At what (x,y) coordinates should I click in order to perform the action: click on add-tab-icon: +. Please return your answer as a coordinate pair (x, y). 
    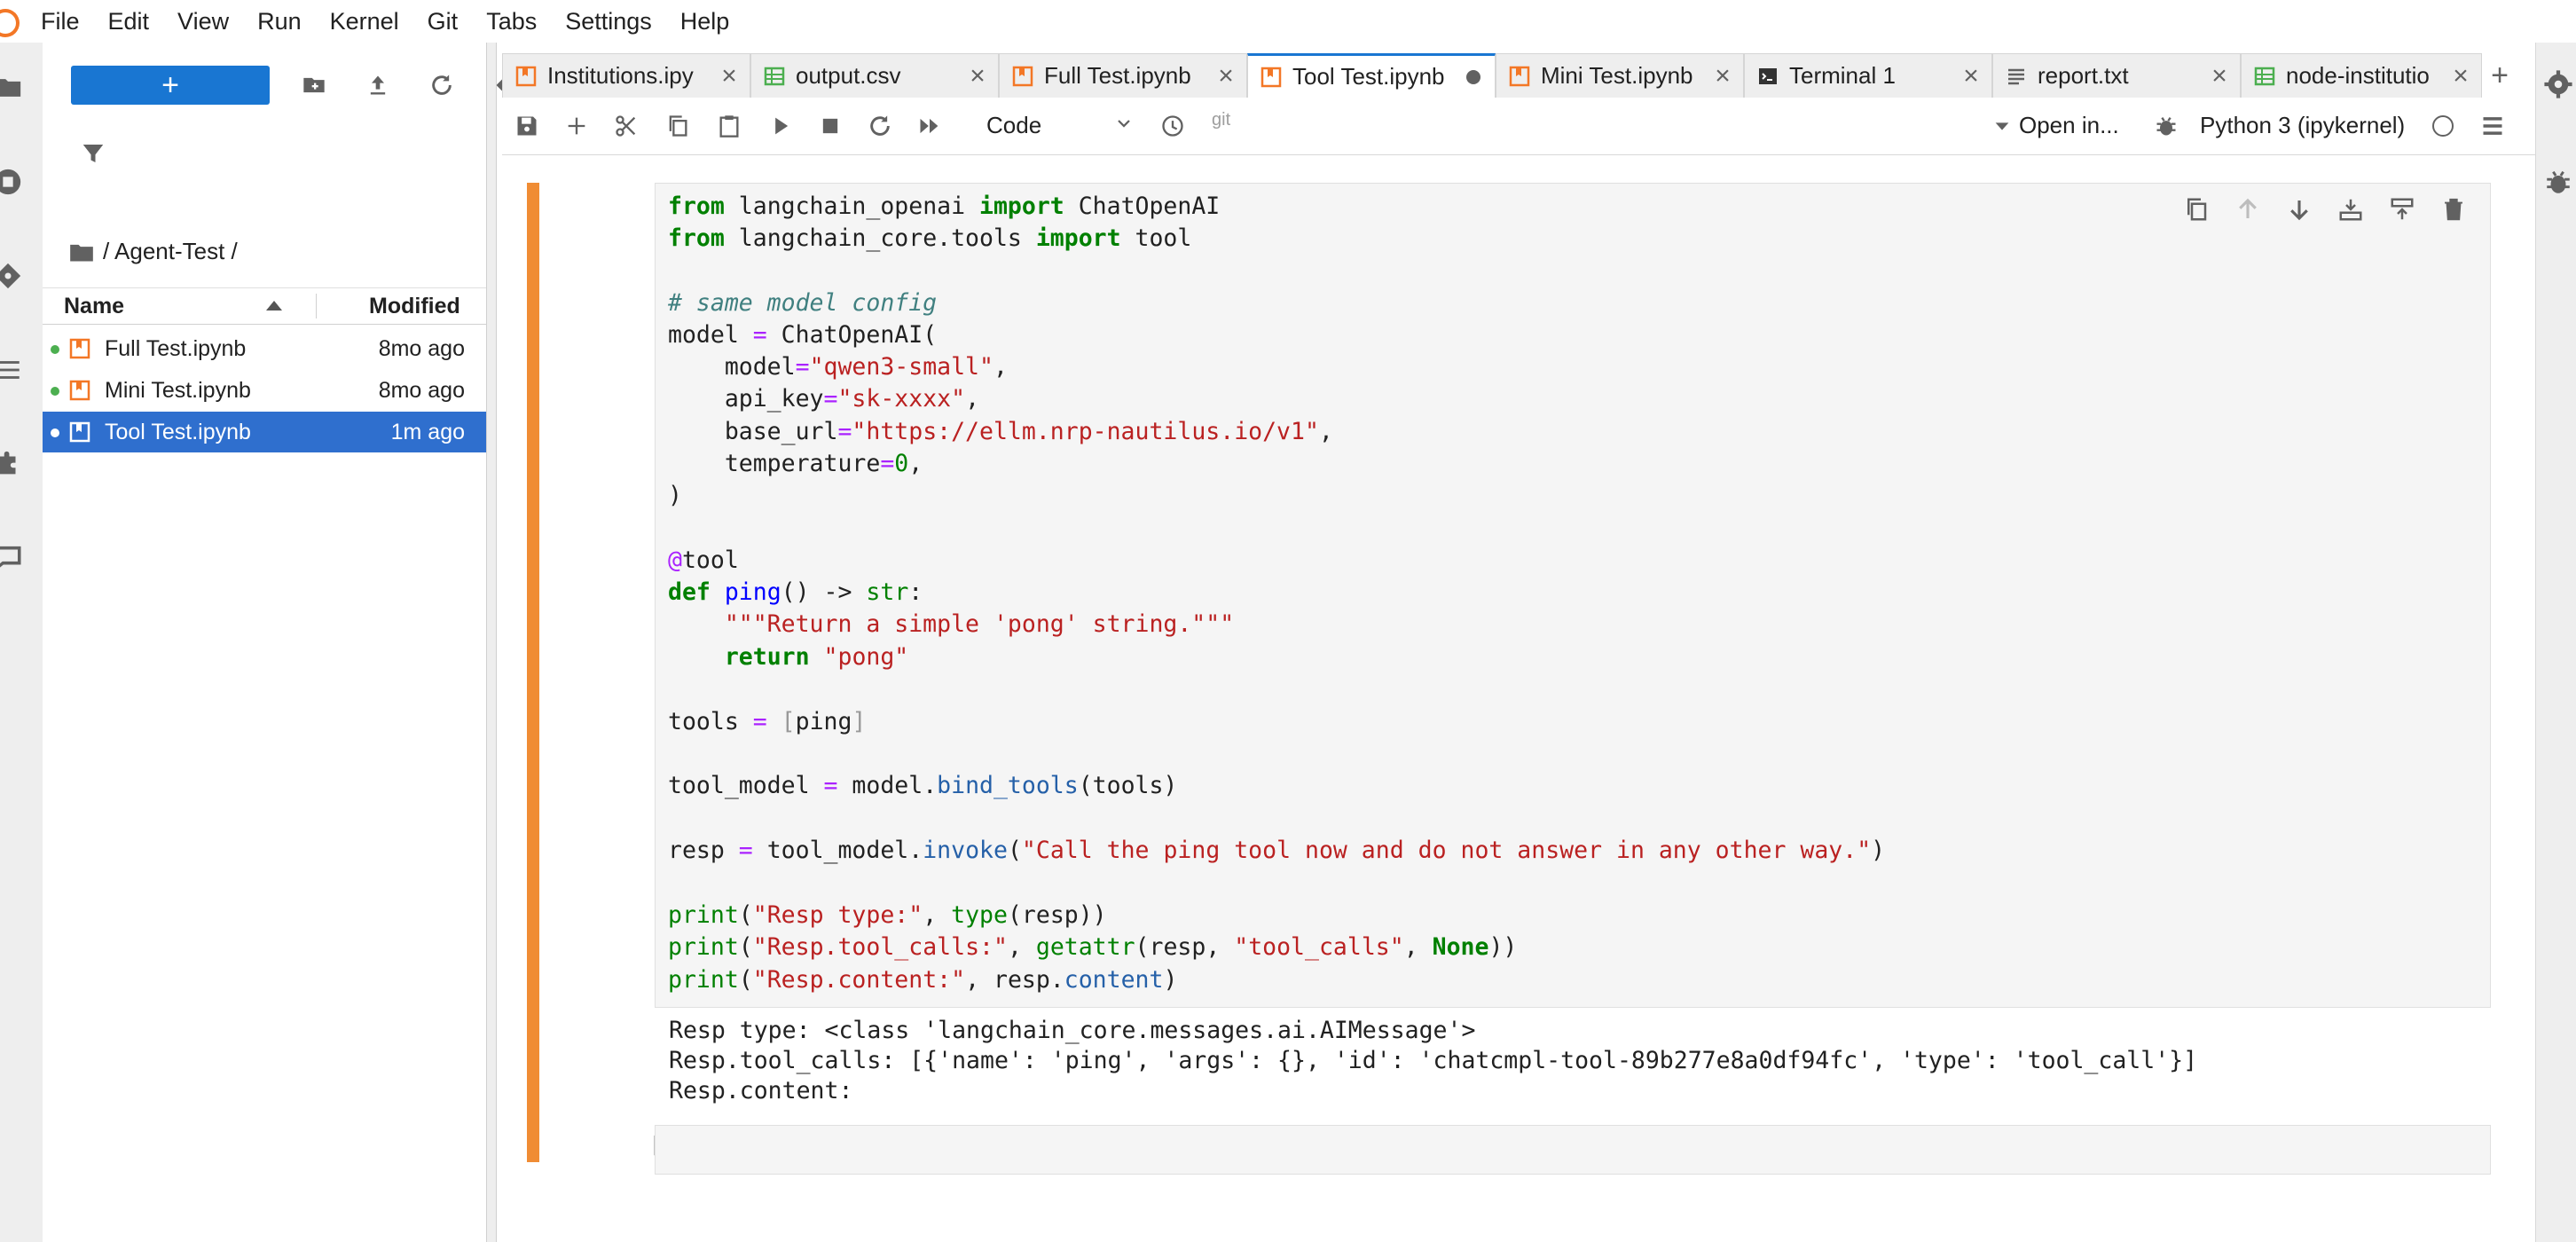
    Looking at the image, I should click on (2499, 75).